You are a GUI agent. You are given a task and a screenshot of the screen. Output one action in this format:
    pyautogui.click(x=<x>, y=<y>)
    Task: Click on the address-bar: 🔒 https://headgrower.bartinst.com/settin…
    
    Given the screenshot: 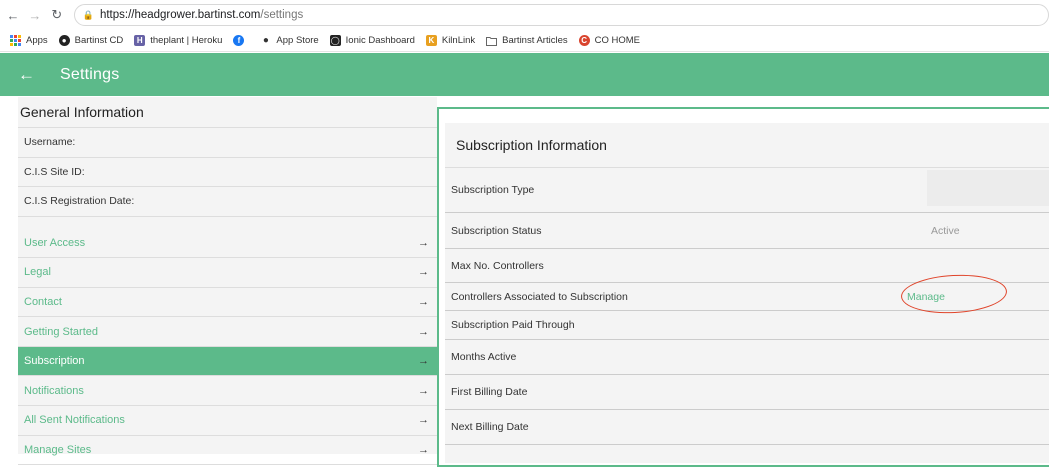 What is the action you would take?
    pyautogui.click(x=561, y=15)
    